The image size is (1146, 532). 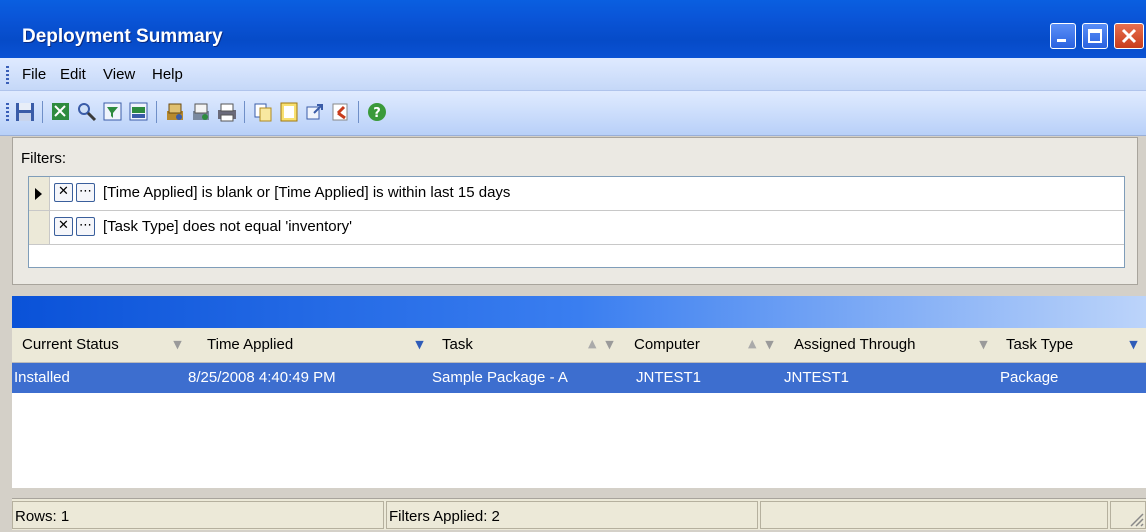 I want to click on column-header-current-status: Current Status ▼, so click(x=102, y=345).